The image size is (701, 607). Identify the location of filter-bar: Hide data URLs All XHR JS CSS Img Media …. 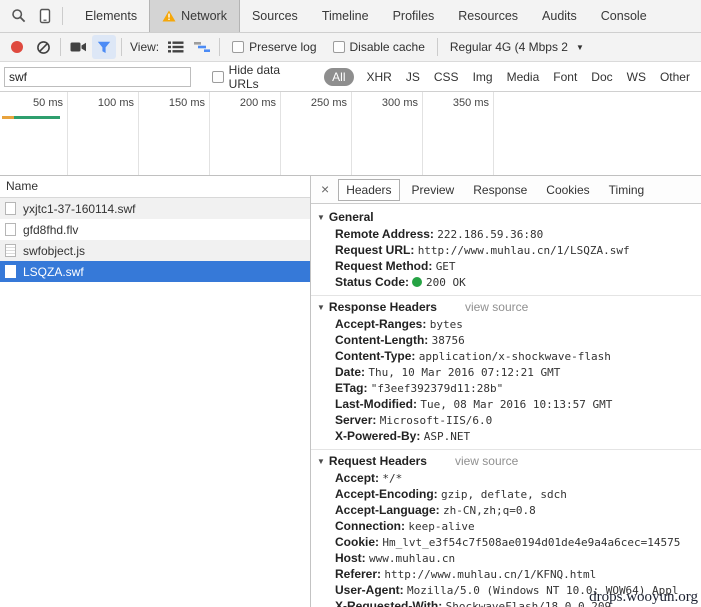
(350, 77).